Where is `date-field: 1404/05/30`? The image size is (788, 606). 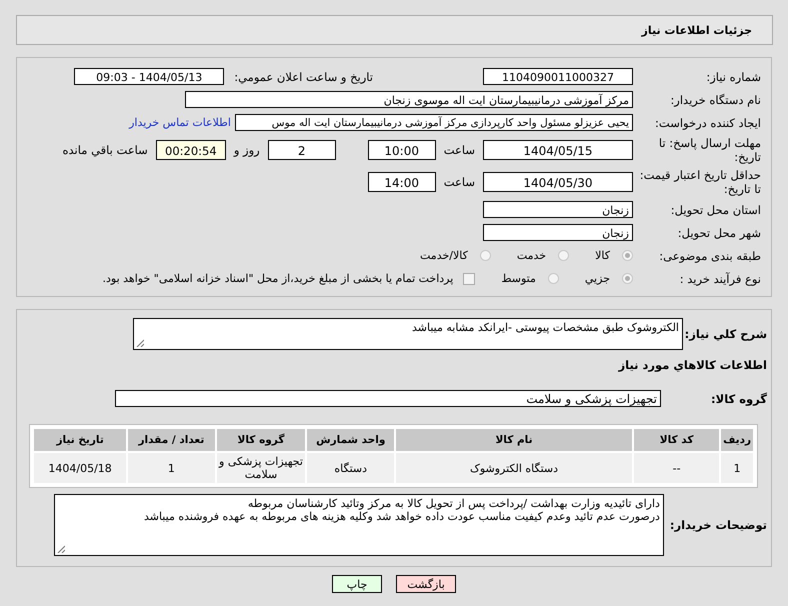
date-field: 1404/05/30 is located at coordinates (558, 182).